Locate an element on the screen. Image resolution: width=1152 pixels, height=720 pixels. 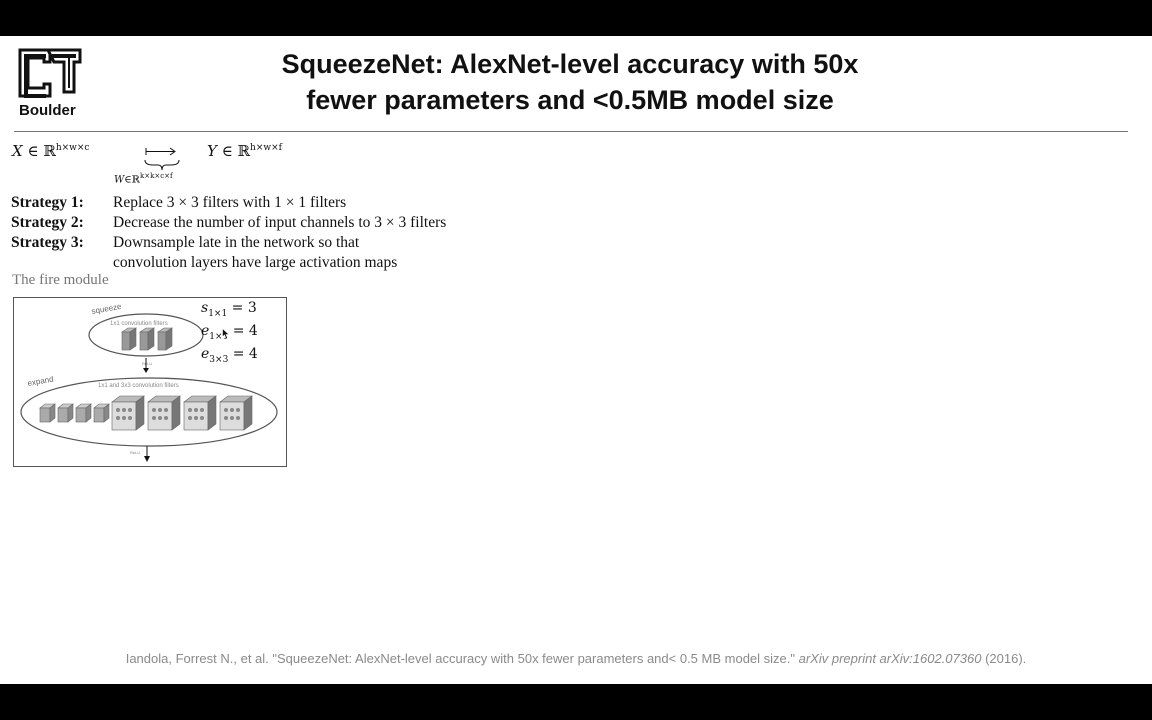
expand-relu-label: ReLU is located at coordinates (135, 452).